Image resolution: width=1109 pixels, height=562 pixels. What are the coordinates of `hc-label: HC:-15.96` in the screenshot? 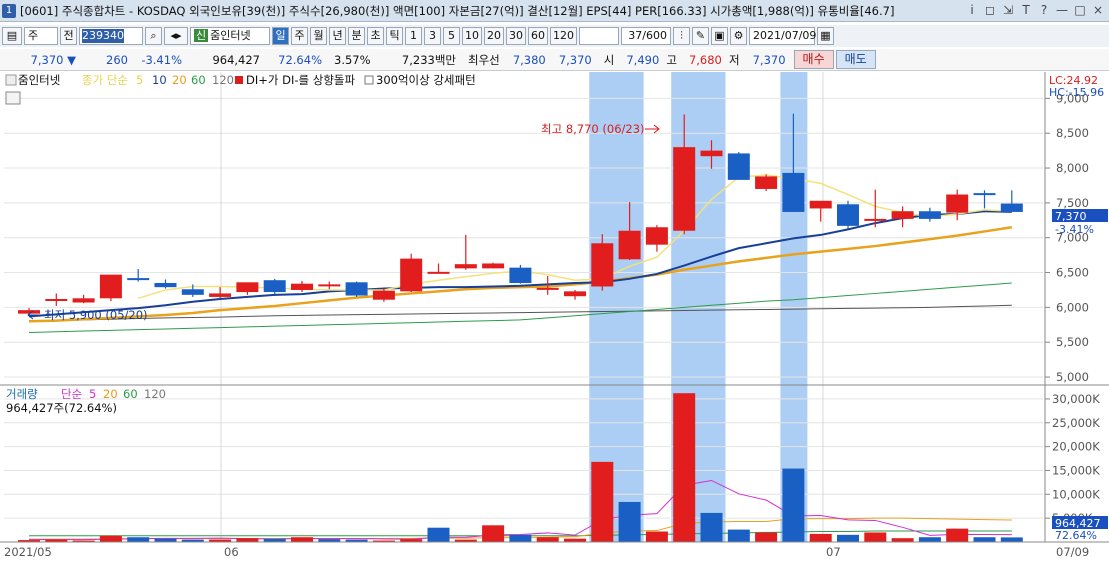 It's located at (1076, 92).